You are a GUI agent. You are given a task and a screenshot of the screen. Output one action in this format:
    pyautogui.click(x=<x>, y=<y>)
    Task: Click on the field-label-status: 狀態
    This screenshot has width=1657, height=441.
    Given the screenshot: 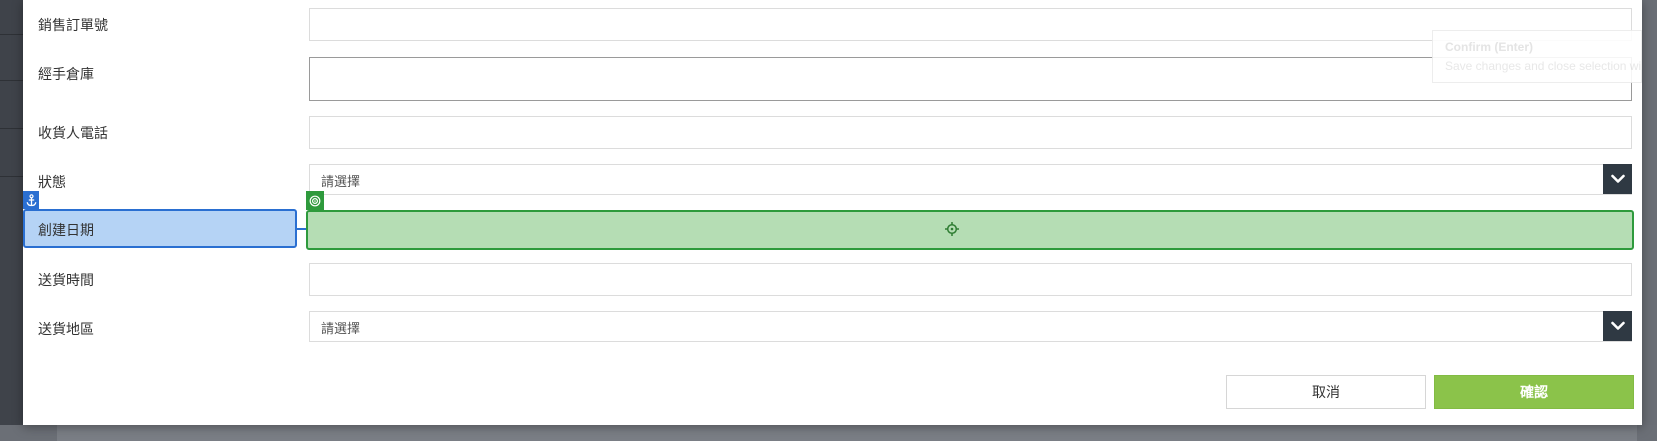 What is the action you would take?
    pyautogui.click(x=52, y=182)
    